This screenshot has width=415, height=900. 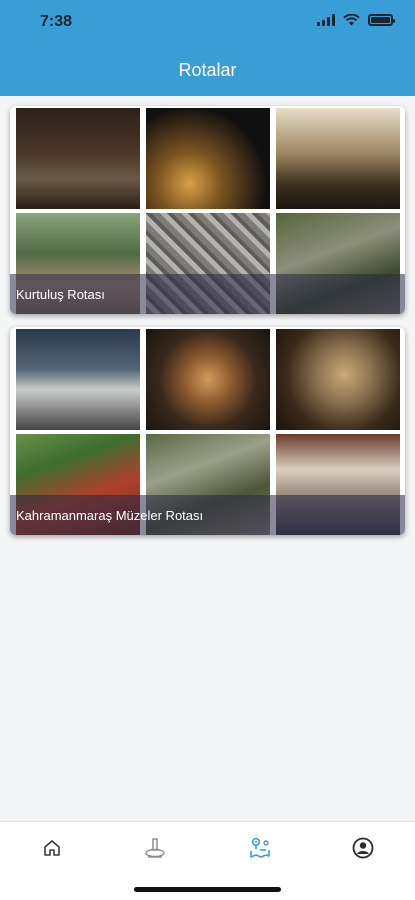 I want to click on tab-monuments, so click(x=155, y=848).